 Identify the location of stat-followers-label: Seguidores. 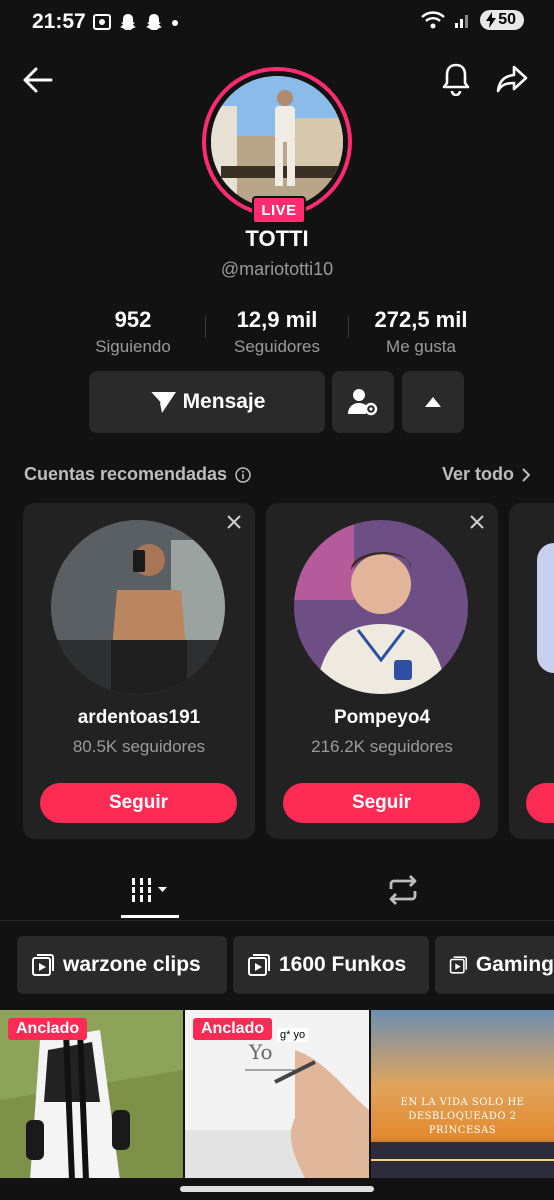
(276, 346).